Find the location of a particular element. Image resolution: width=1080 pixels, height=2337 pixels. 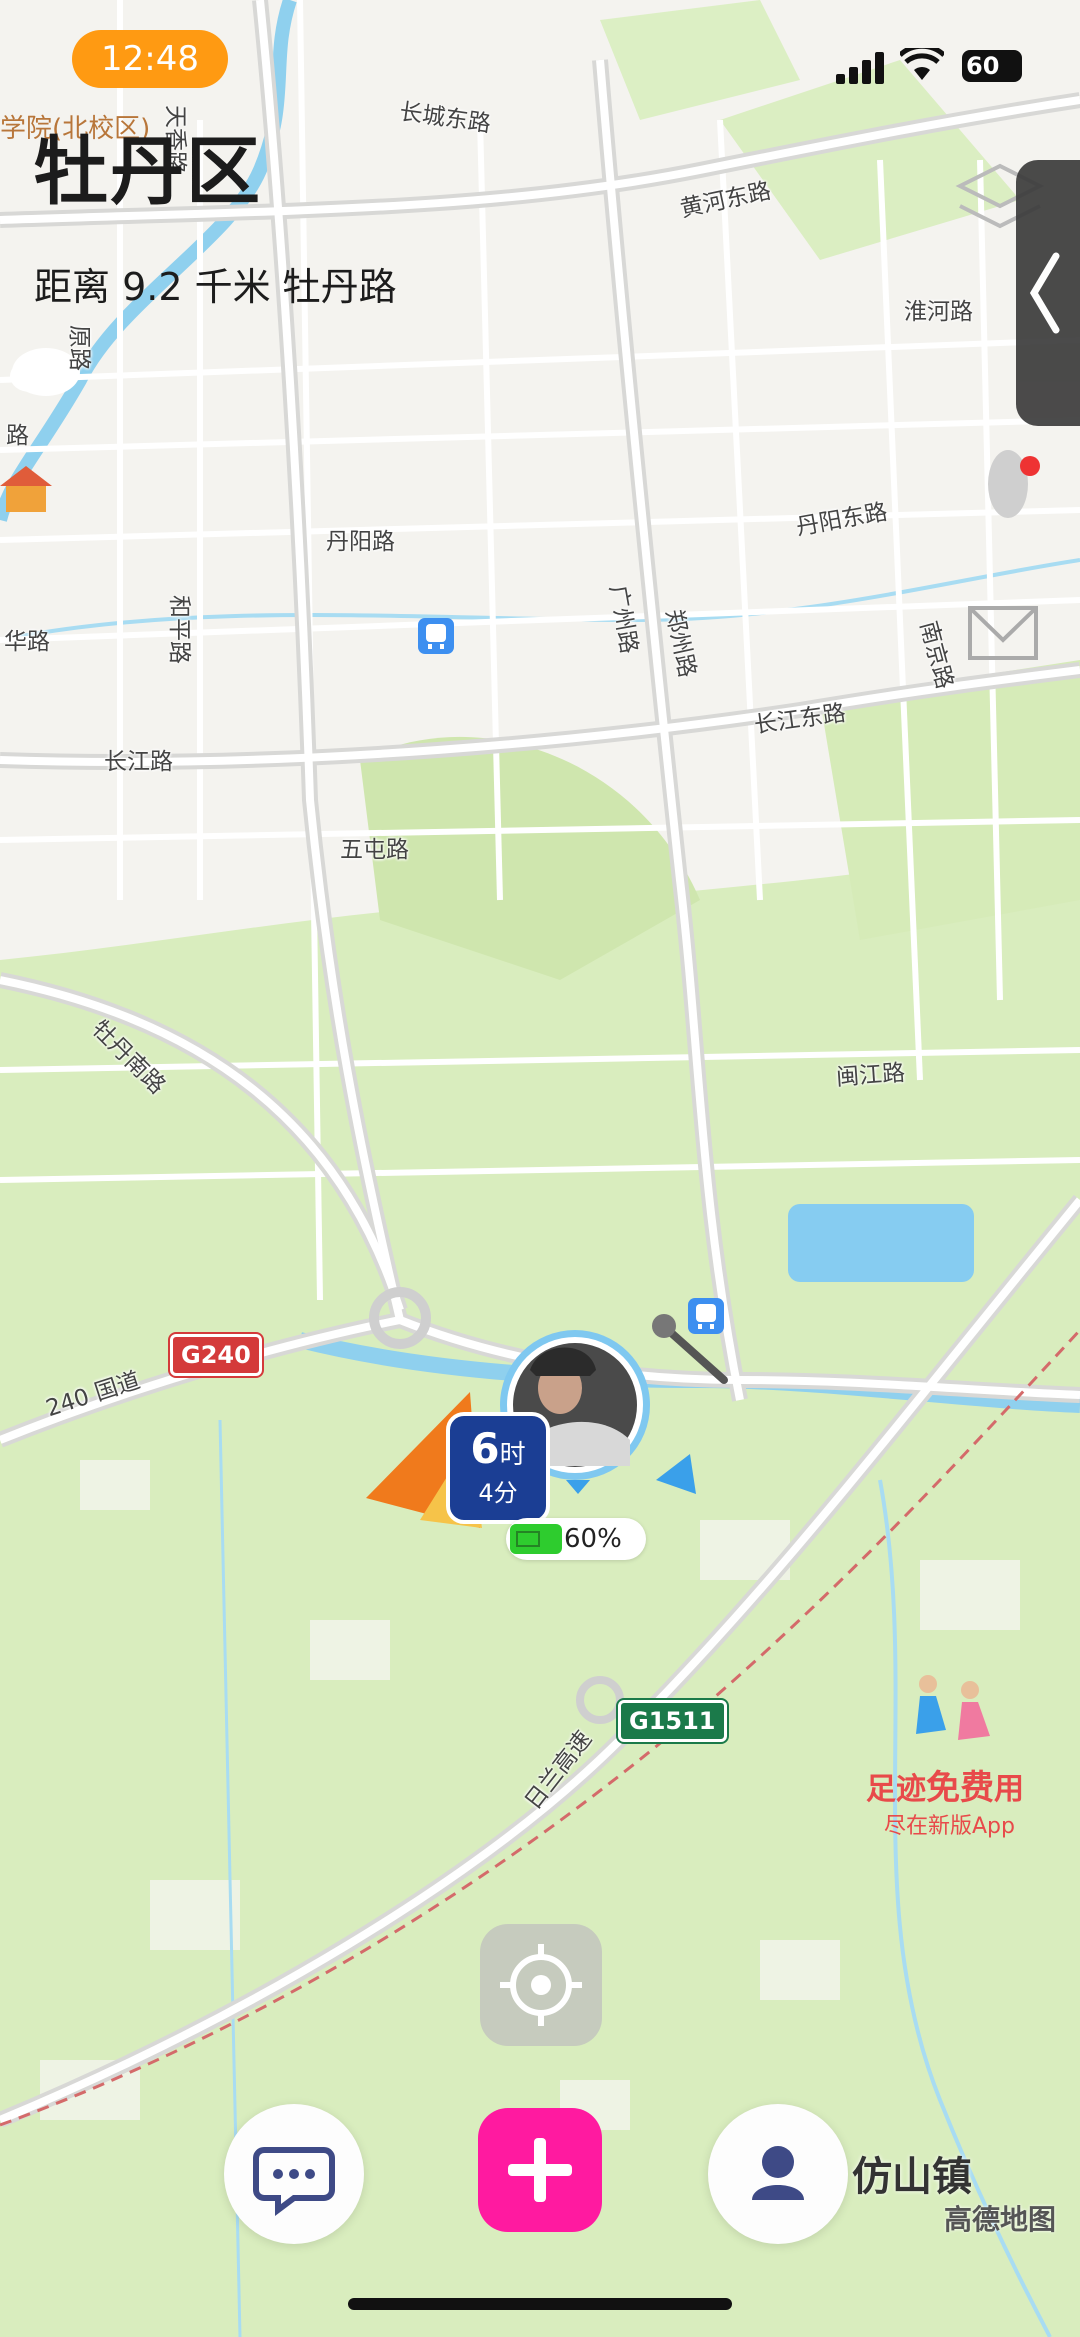

road-label: 五屯路 is located at coordinates (374, 850).